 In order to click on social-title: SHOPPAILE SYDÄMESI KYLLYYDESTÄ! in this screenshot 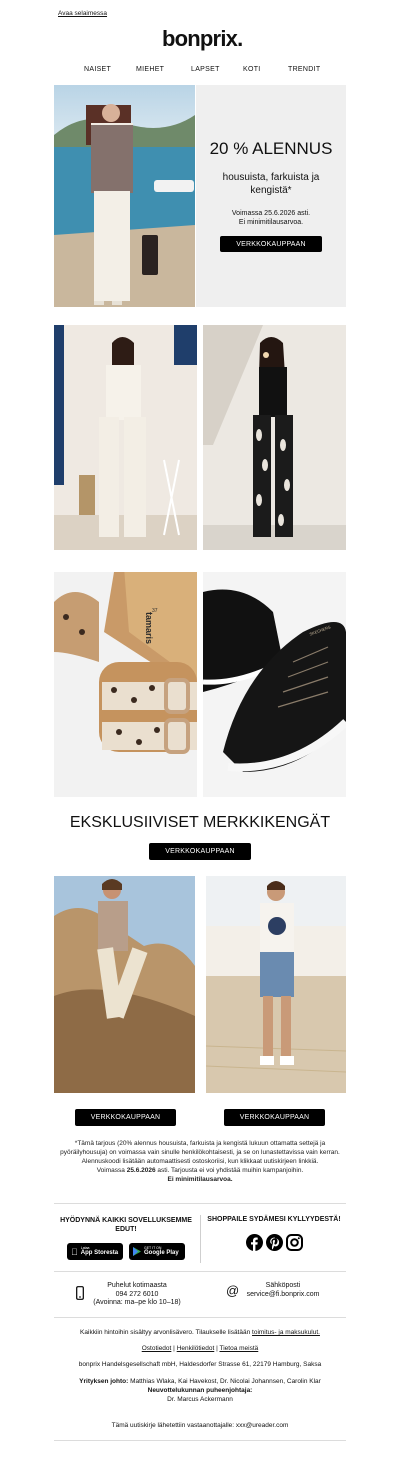, I will do `click(274, 1219)`.